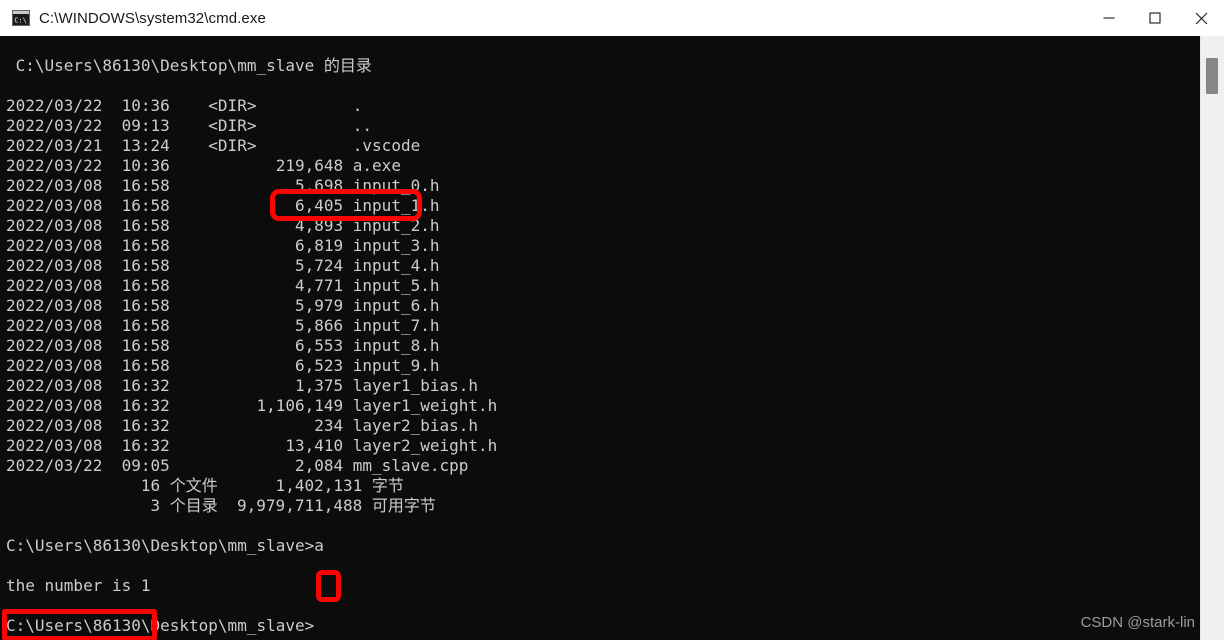 This screenshot has width=1224, height=640. Describe the element at coordinates (205, 485) in the screenshot. I see `console-line: 16 个文件 1,402,131 字节` at that location.